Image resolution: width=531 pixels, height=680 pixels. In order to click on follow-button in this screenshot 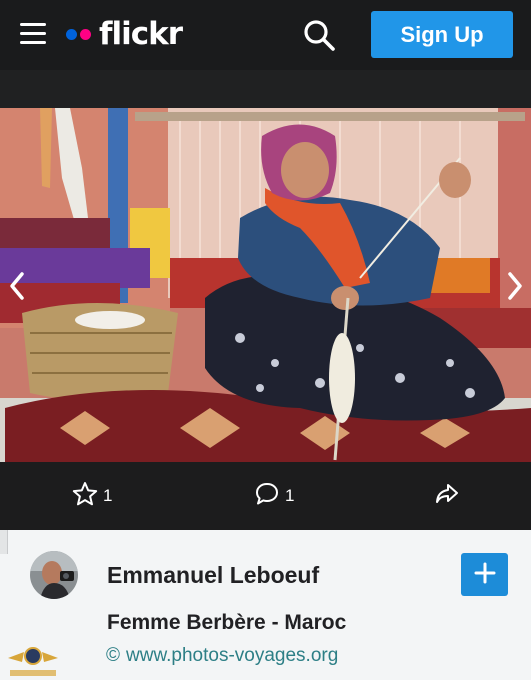, I will do `click(484, 574)`.